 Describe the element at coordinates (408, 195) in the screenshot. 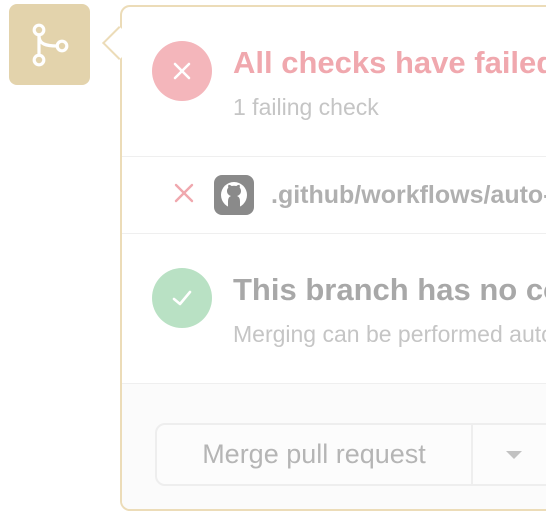

I see `workflow-name: .github/workflows/auto-merge.yml` at that location.